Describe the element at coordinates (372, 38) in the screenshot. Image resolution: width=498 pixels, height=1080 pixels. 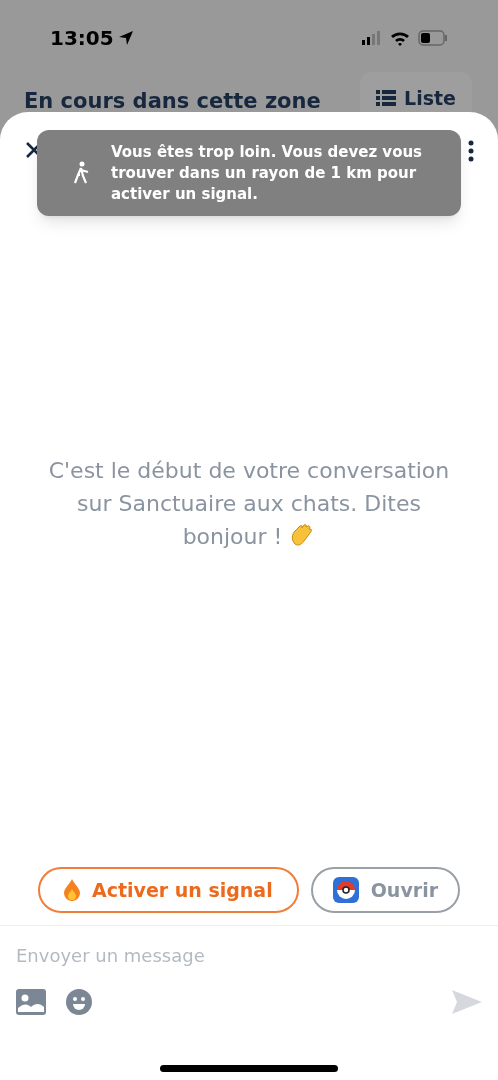
I see `signal-icon` at that location.